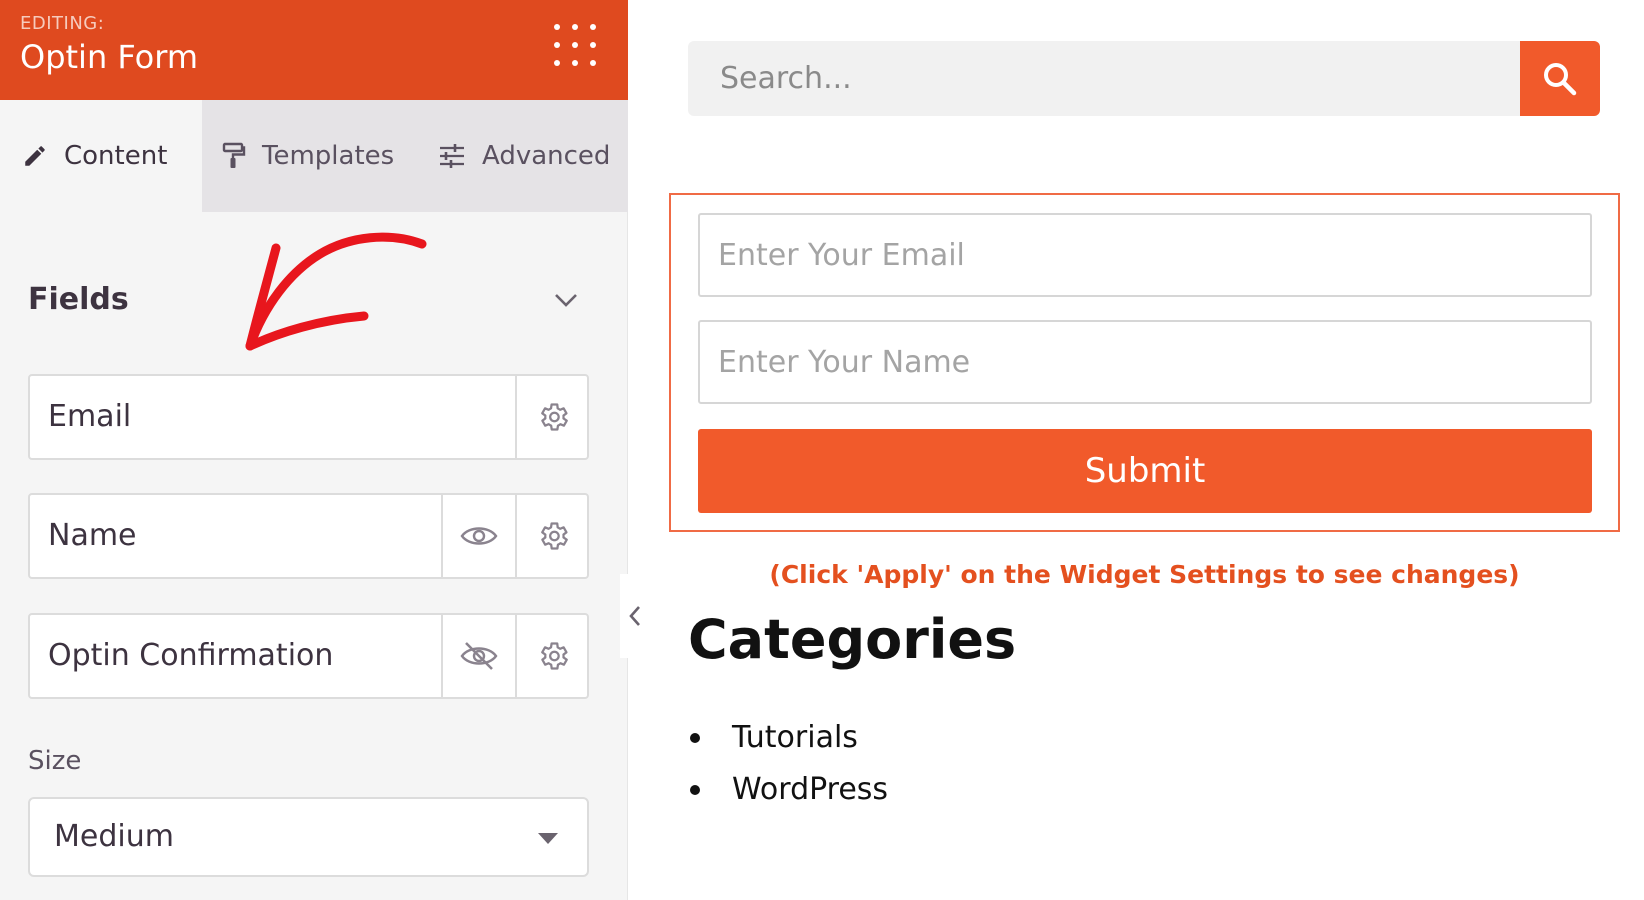 The image size is (1644, 900). Describe the element at coordinates (92, 535) in the screenshot. I see `field-label-name: Name` at that location.